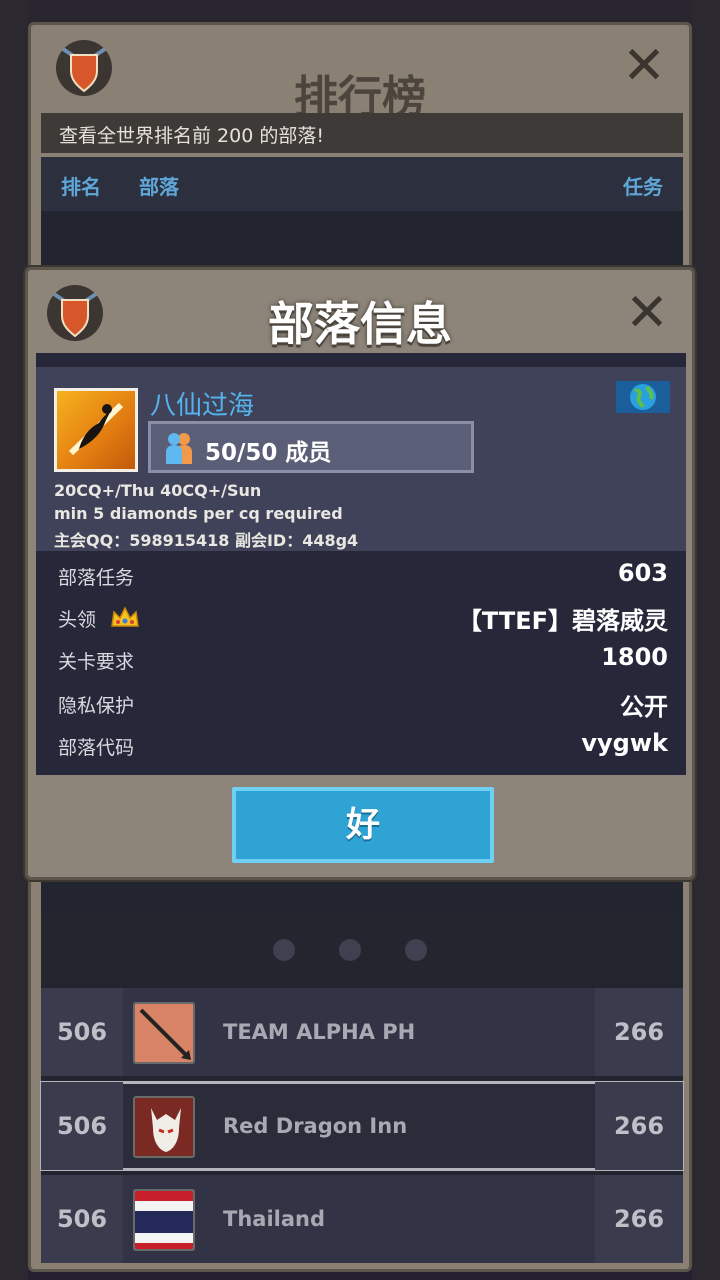  I want to click on background-edge-right, so click(706, 640).